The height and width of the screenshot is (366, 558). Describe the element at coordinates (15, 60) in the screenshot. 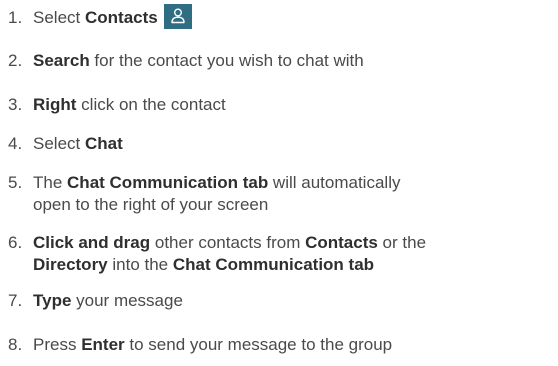

I see `step-number: 2.` at that location.